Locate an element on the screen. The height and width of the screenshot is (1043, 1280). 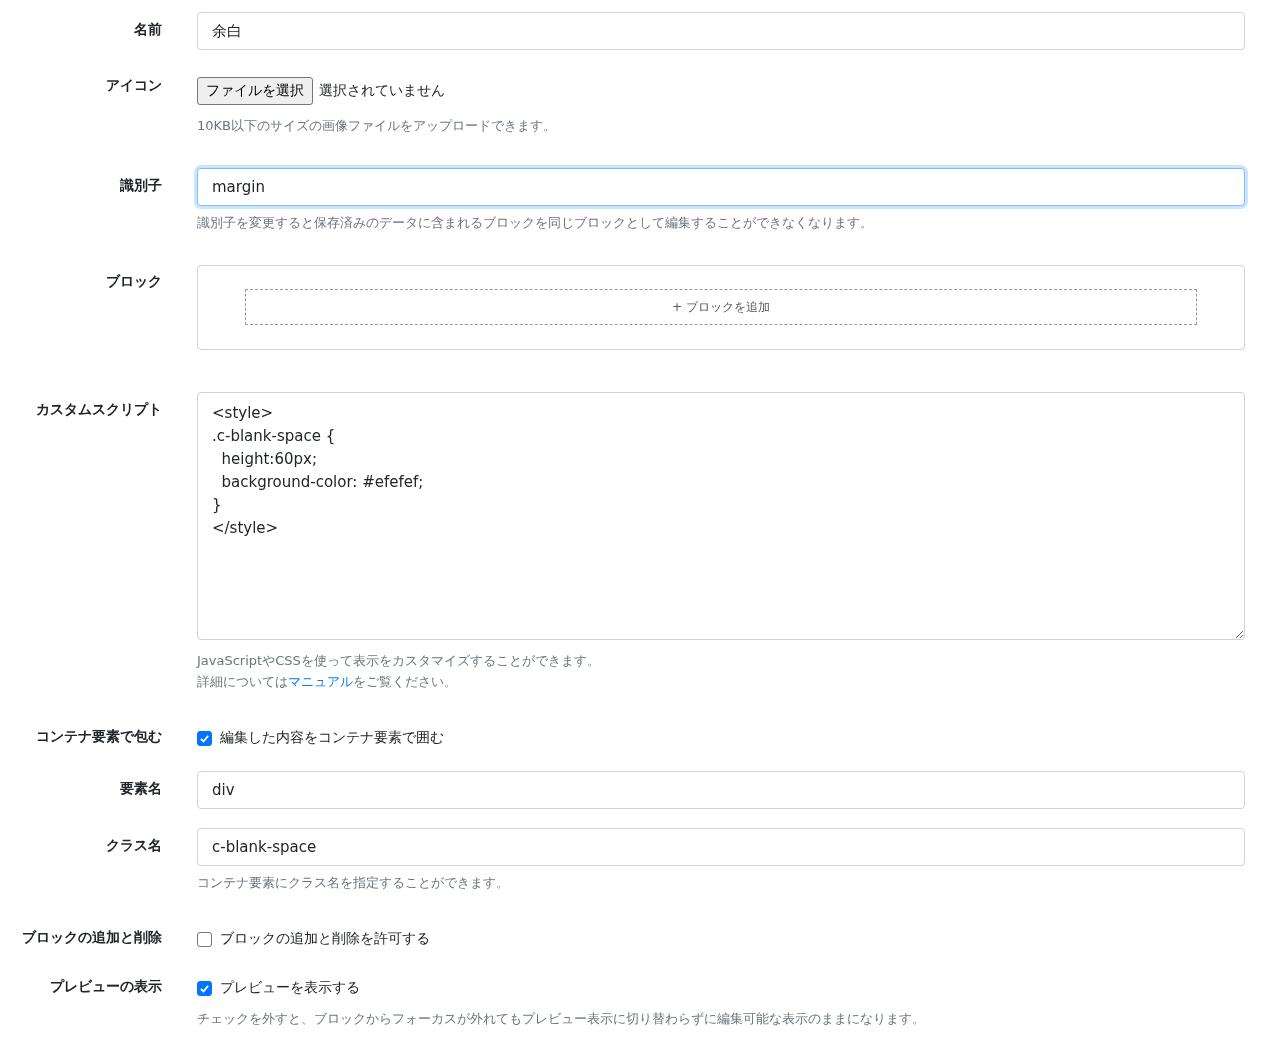
field-label: ブロック is located at coordinates (133, 281).